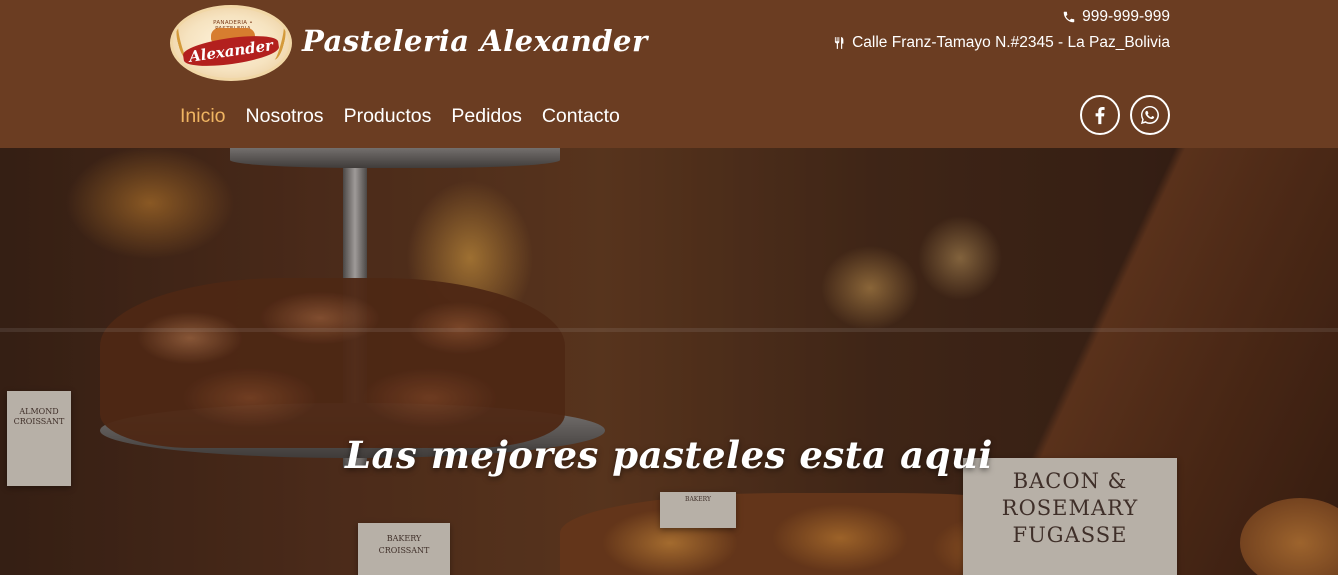 The width and height of the screenshot is (1338, 575). Describe the element at coordinates (1126, 17) in the screenshot. I see `phone-number: 999-999-999` at that location.